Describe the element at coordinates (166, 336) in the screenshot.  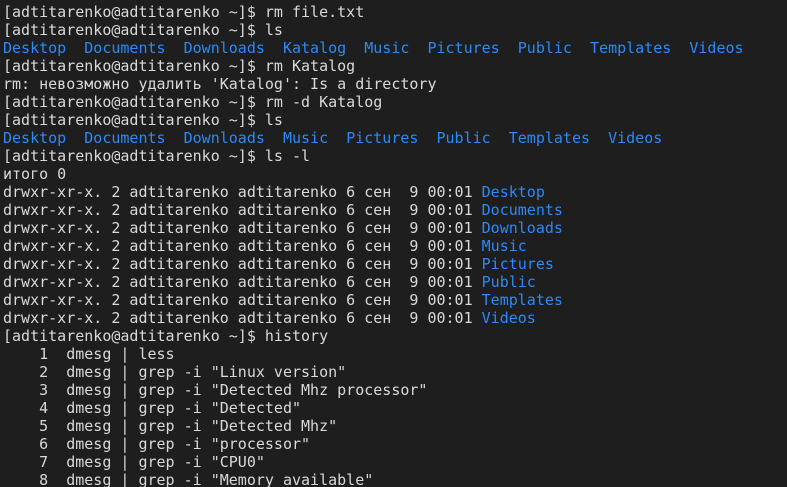
I see `terminal-line: [adtitarenko@adtitarenko ~]$ history` at that location.